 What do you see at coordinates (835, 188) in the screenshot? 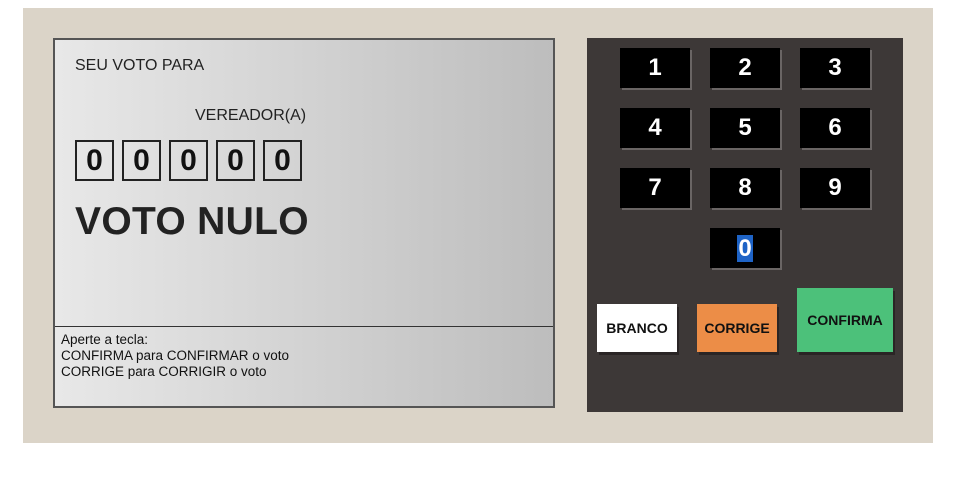
I see `key-9: 9` at bounding box center [835, 188].